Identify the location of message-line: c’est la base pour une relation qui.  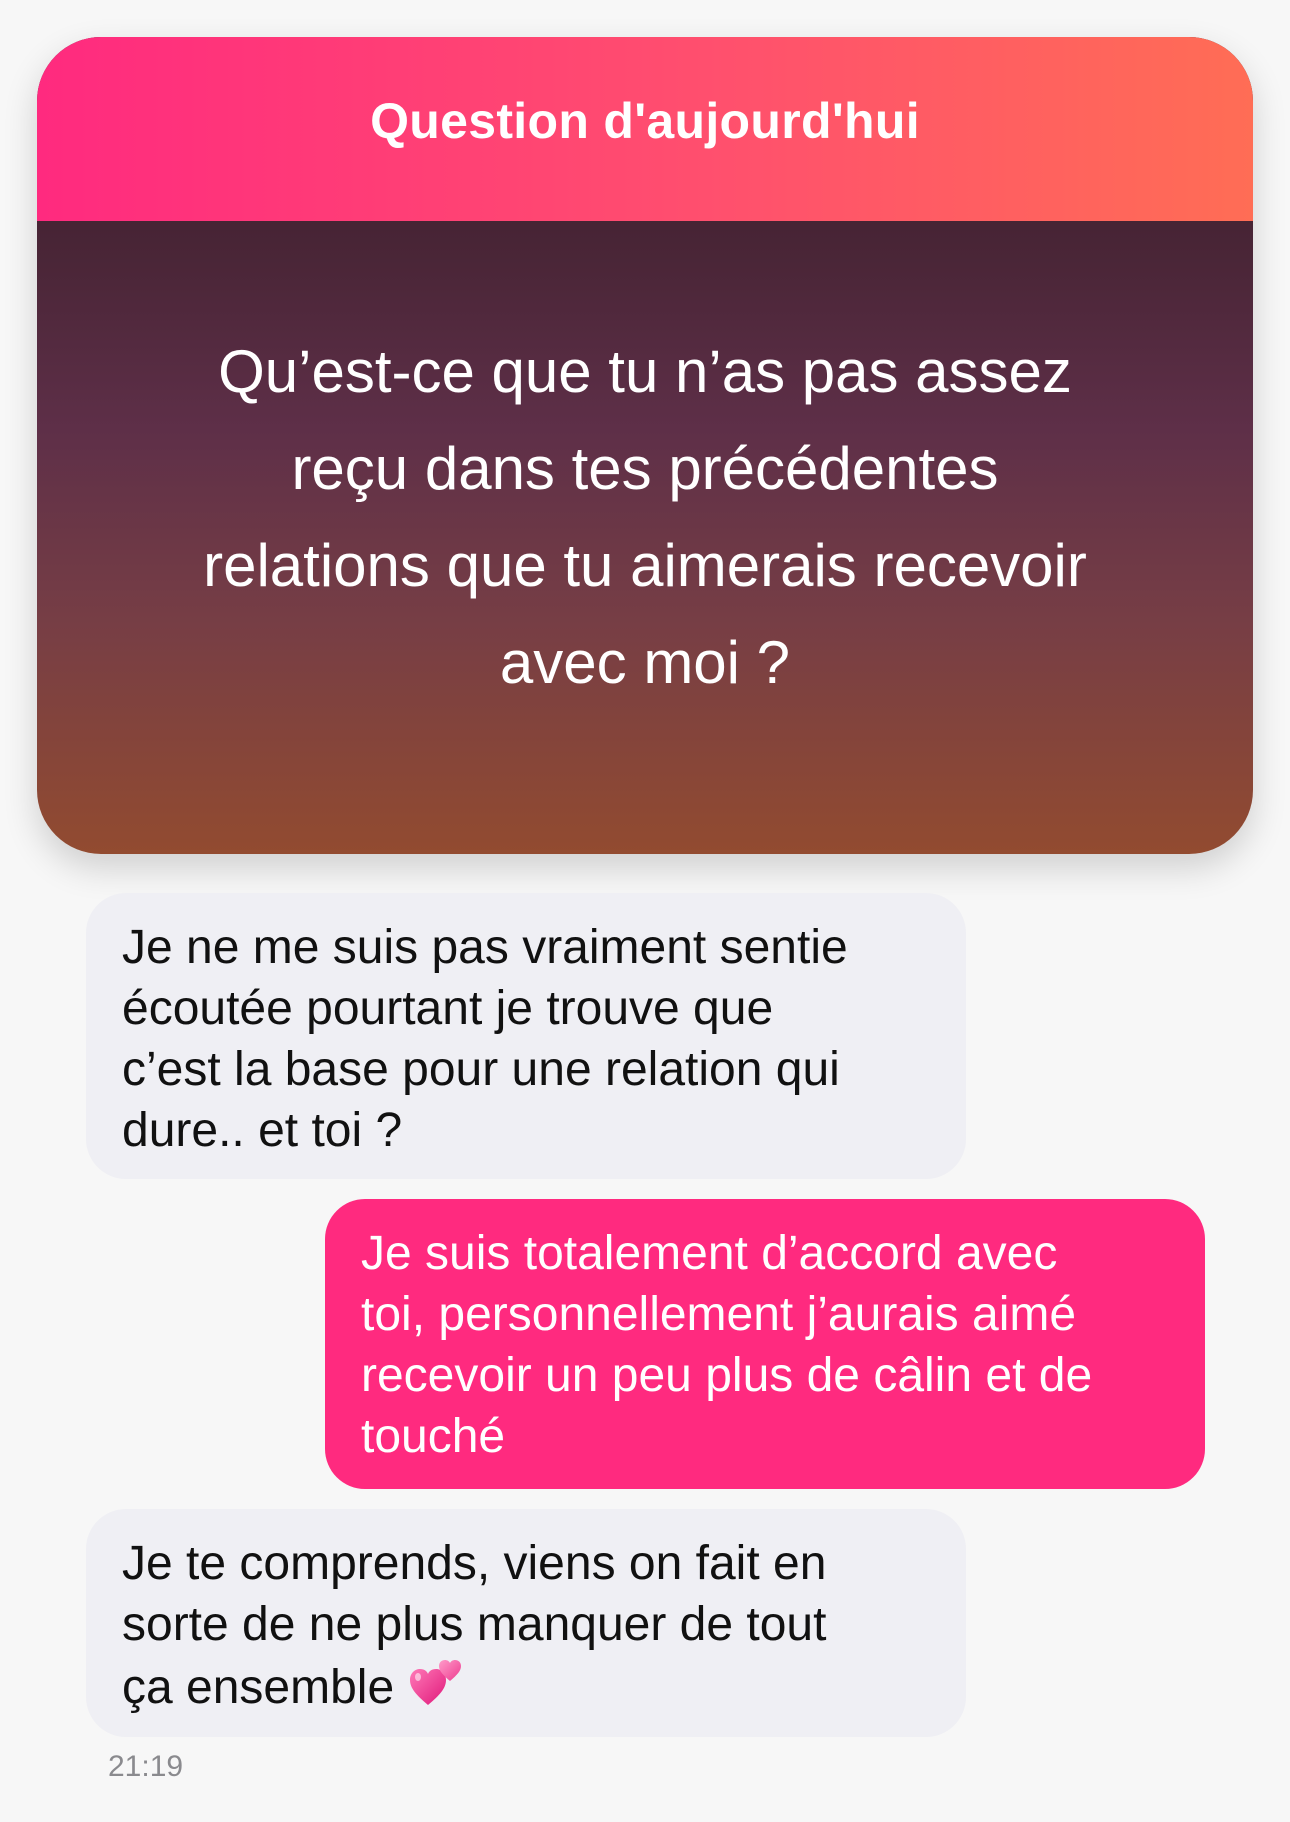
(481, 1069).